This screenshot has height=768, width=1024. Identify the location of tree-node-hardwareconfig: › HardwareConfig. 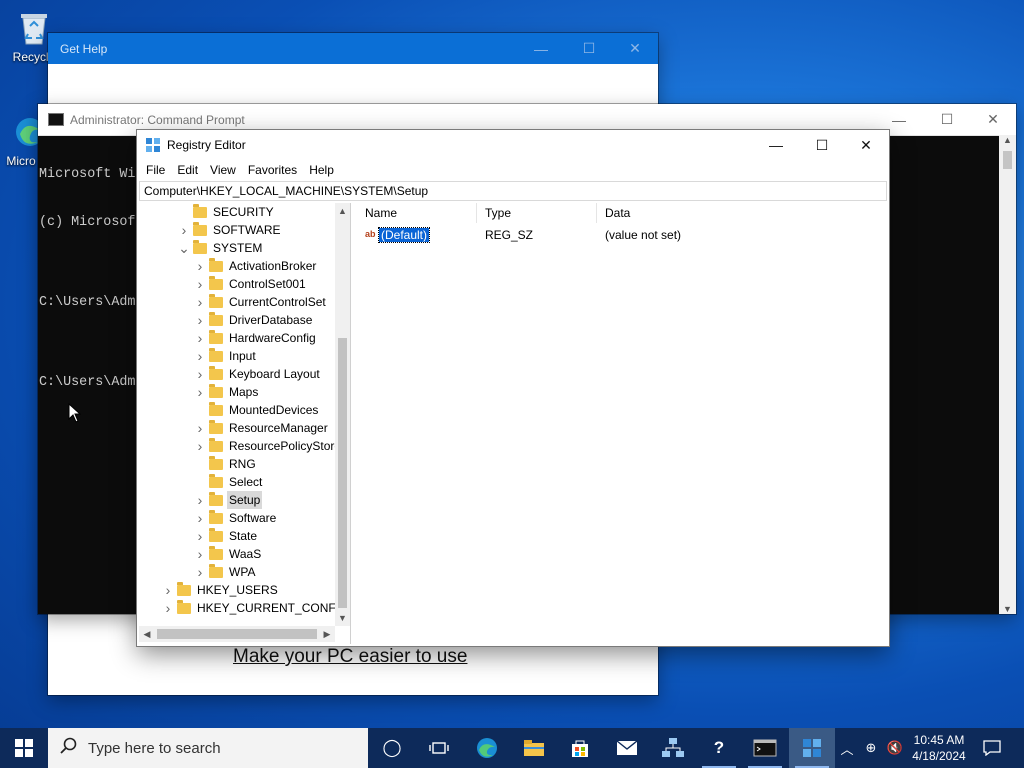
(254, 338).